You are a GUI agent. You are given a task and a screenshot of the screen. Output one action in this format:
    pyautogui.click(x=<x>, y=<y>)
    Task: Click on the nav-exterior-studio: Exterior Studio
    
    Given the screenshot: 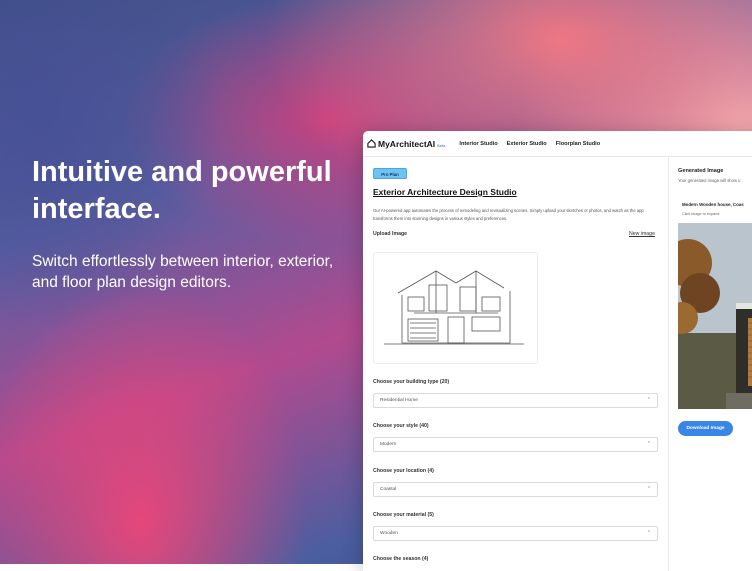 What is the action you would take?
    pyautogui.click(x=527, y=144)
    